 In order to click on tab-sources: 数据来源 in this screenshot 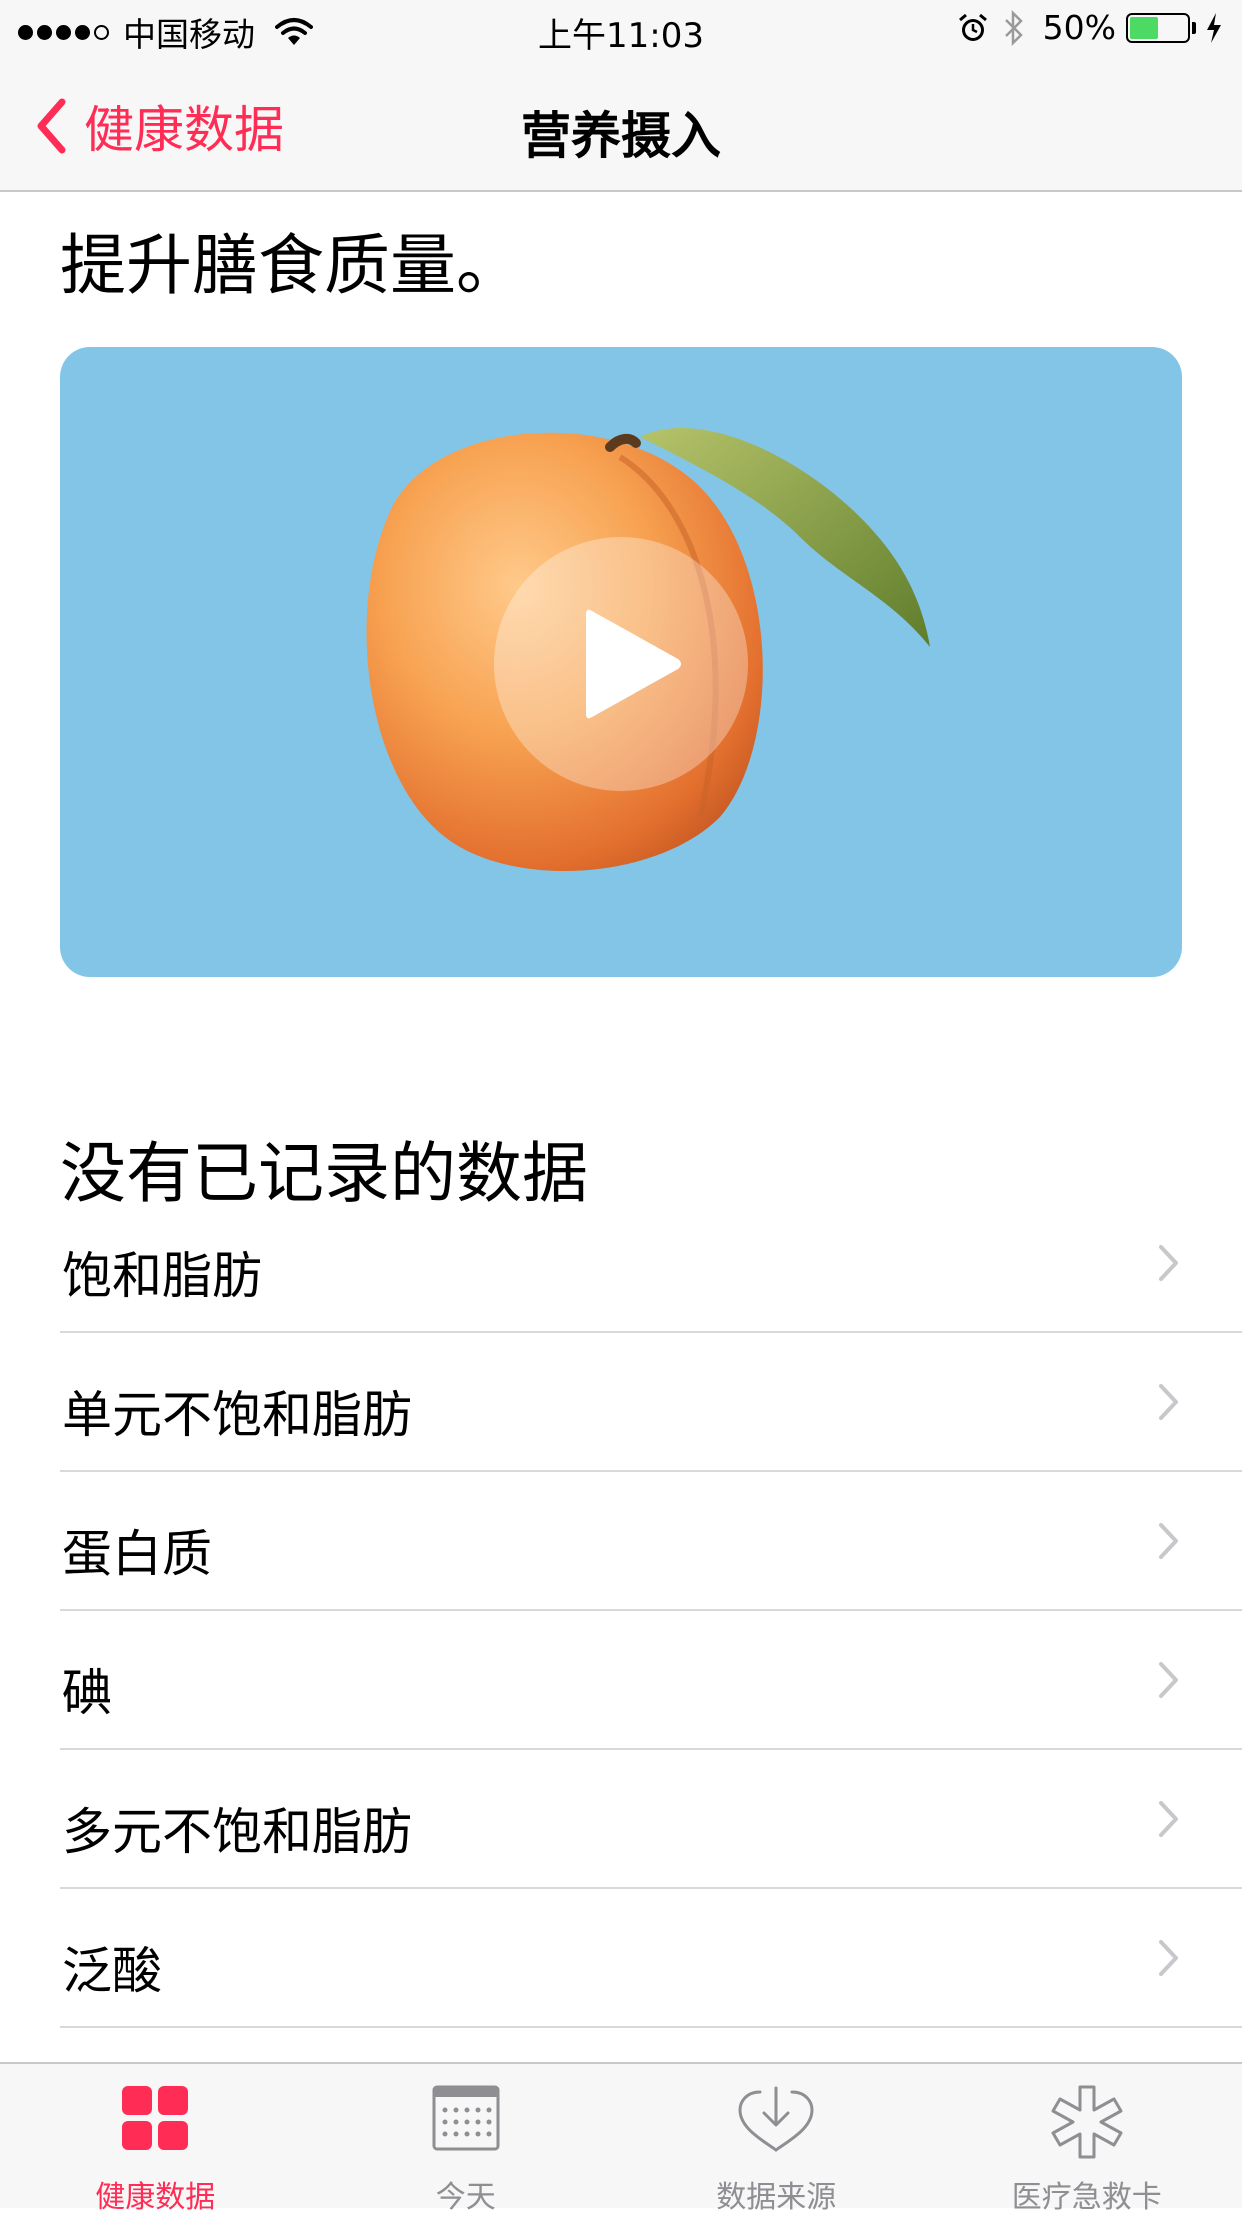, I will do `click(776, 2136)`.